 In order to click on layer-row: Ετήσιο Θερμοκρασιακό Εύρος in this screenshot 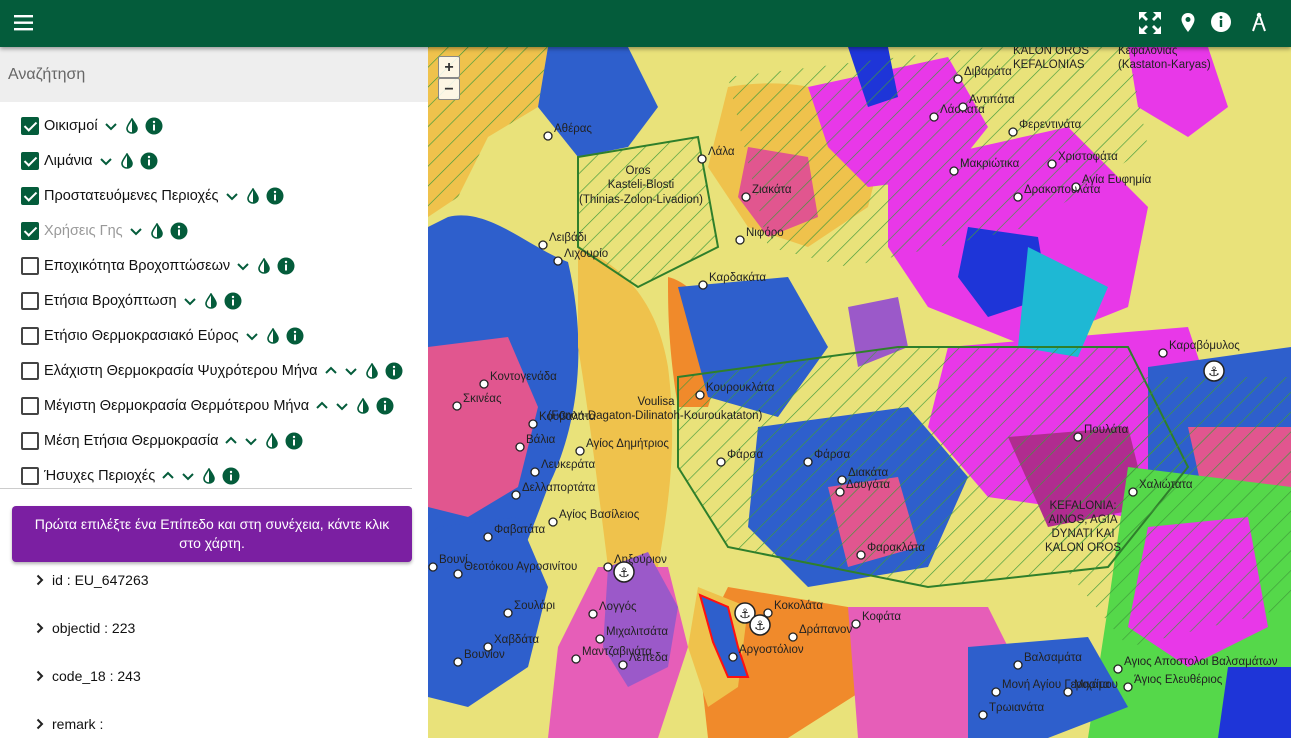, I will do `click(214, 335)`.